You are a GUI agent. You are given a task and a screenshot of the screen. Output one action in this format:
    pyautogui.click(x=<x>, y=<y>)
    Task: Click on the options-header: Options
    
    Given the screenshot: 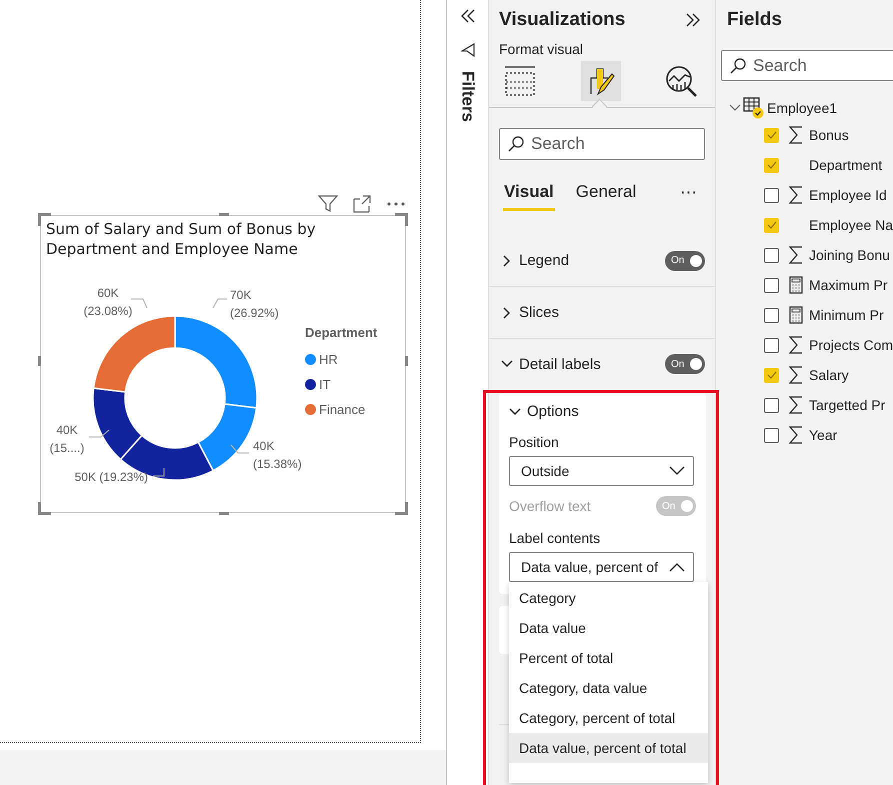 What is the action you would take?
    pyautogui.click(x=544, y=411)
    